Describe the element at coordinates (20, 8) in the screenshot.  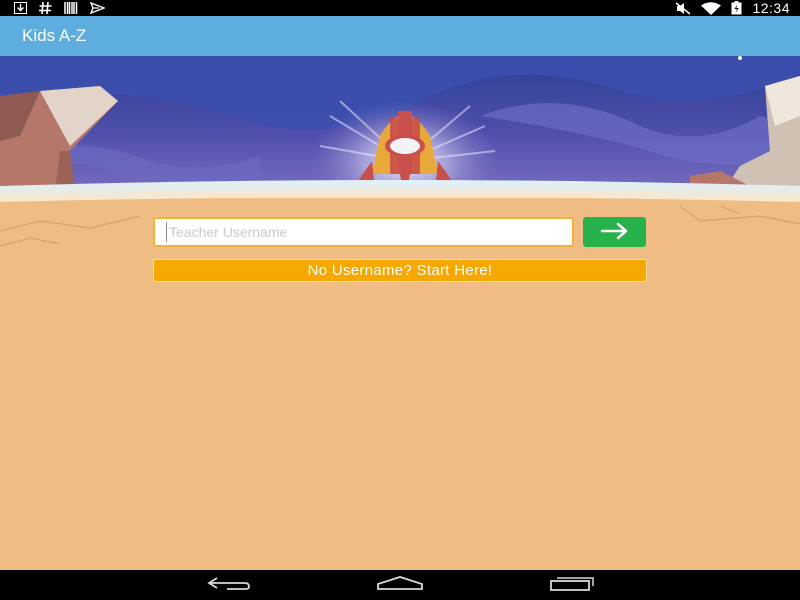
I see `download-icon` at that location.